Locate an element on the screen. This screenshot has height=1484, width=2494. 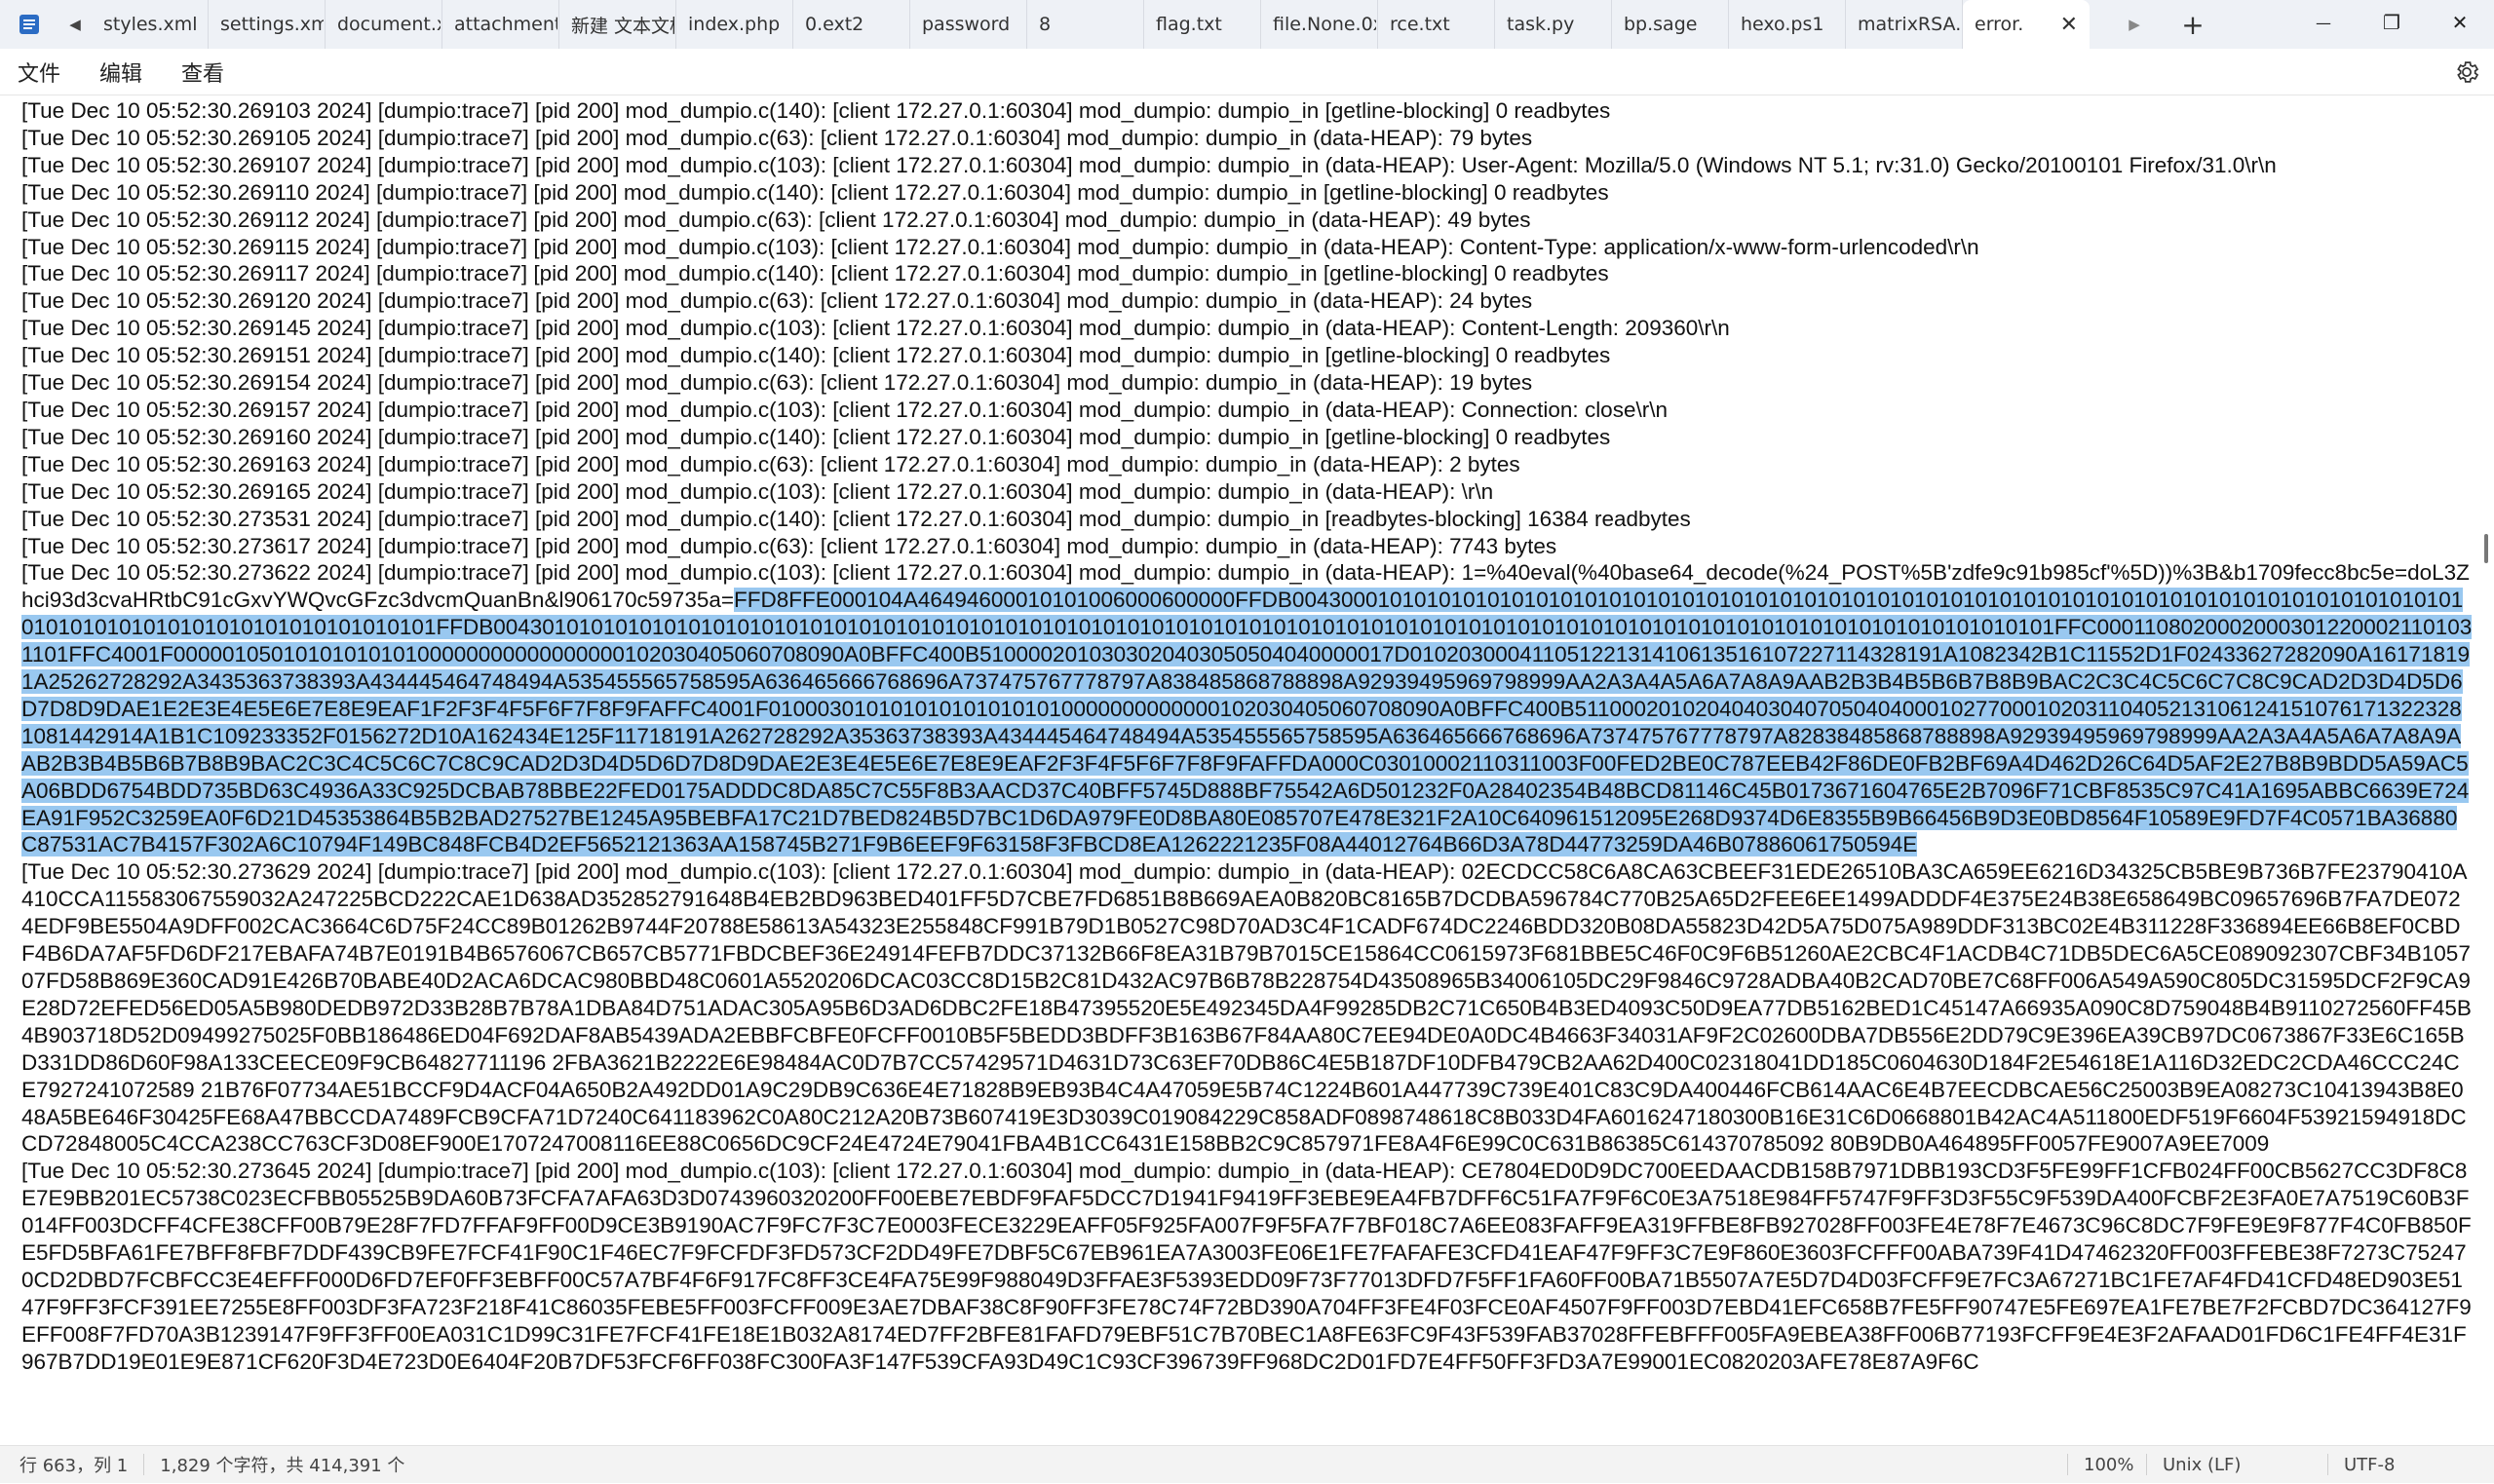
maximize-button: ❐ is located at coordinates (2392, 22).